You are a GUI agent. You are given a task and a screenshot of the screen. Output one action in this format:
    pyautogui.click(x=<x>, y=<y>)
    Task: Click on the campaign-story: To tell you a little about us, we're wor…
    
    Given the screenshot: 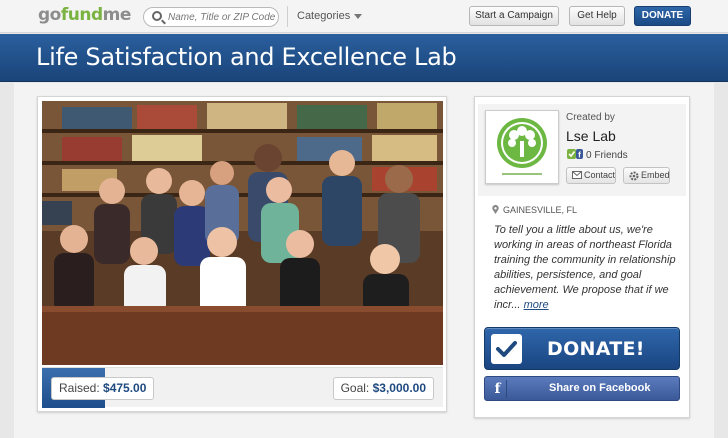 What is the action you would take?
    pyautogui.click(x=585, y=268)
    